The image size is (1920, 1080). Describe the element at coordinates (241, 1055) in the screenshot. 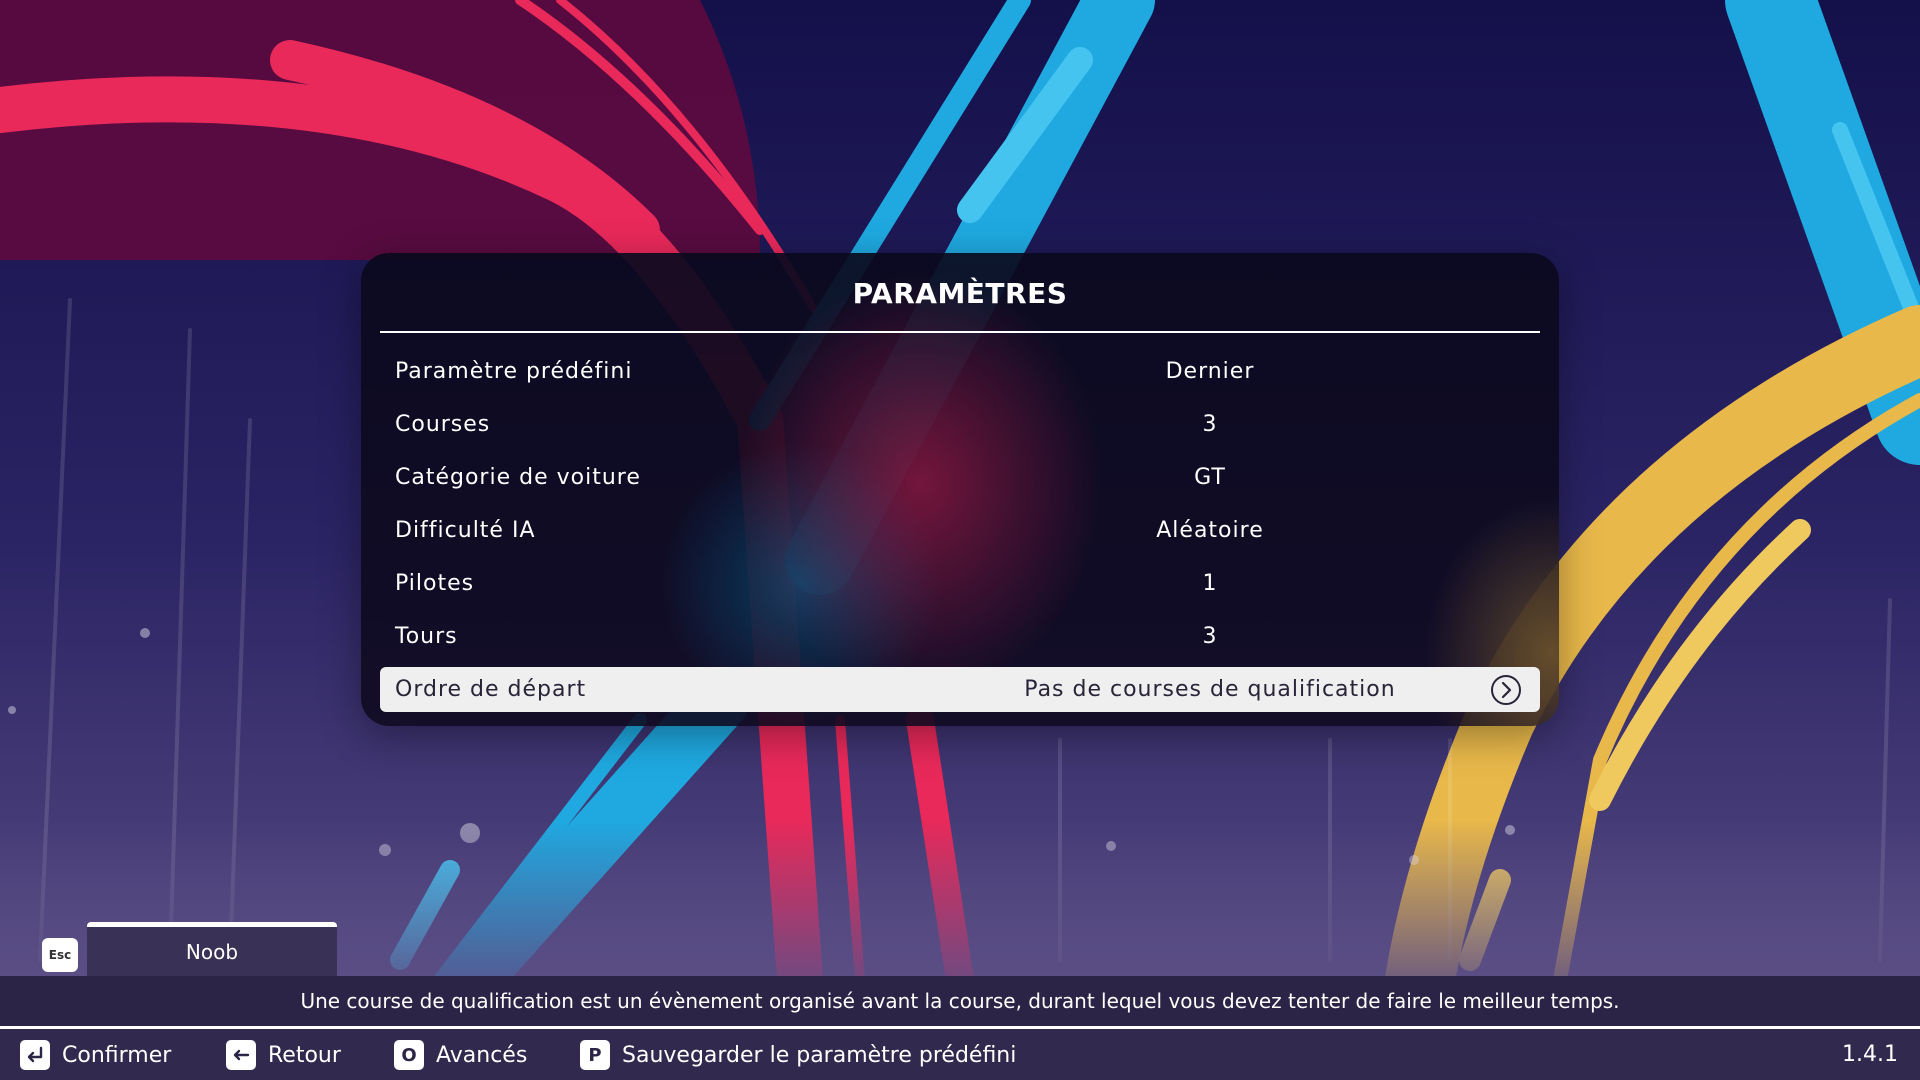

I see `backspace-key-icon` at that location.